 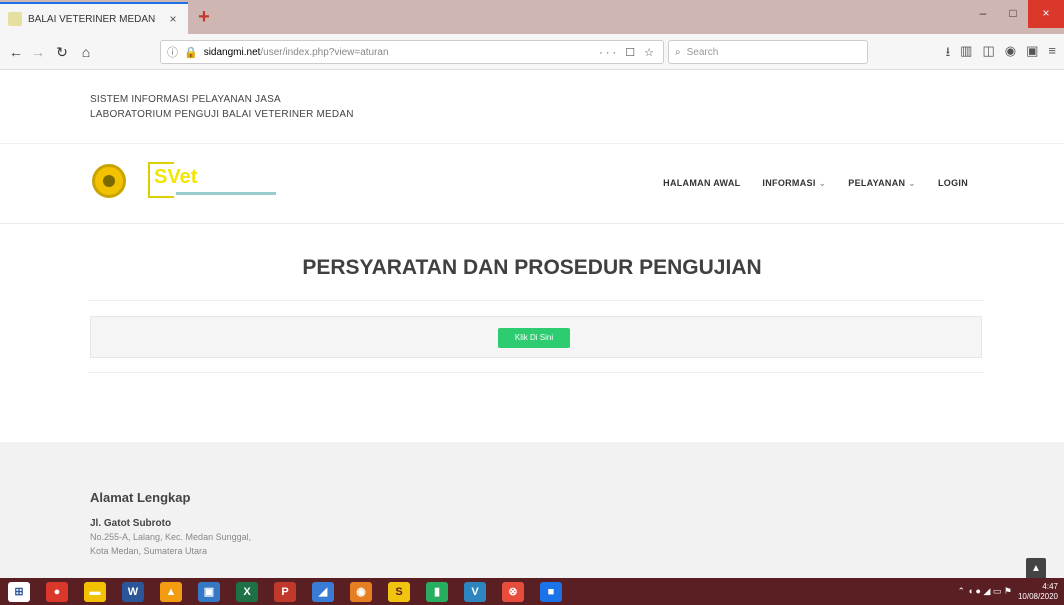 I want to click on browser-tabbar: BALAI VETERINER MEDAN × + – □ ×, so click(x=532, y=17).